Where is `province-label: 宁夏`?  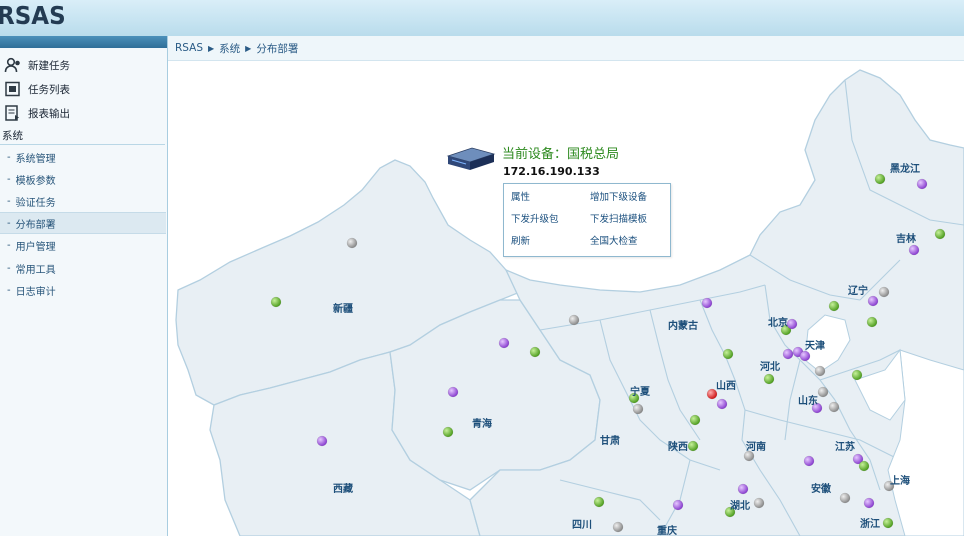 province-label: 宁夏 is located at coordinates (640, 392).